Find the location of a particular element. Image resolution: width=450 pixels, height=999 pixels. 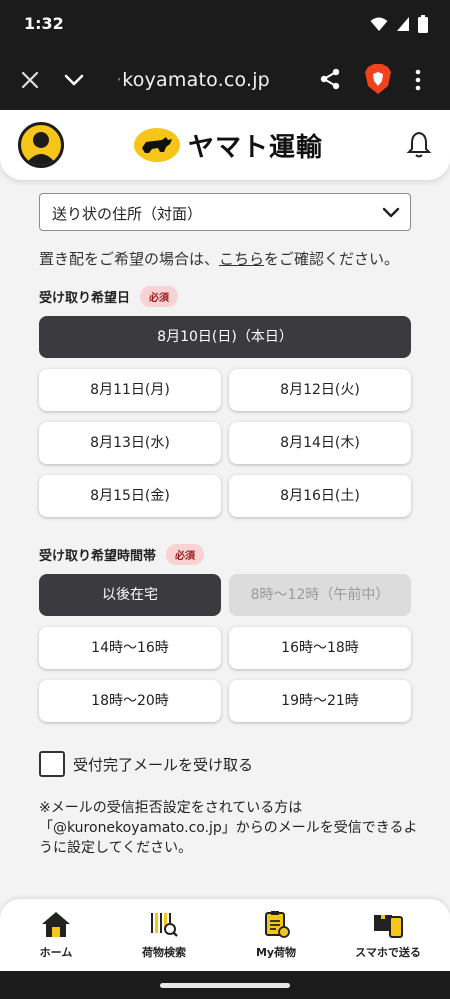

date-option: 8月11日(月) is located at coordinates (130, 390).